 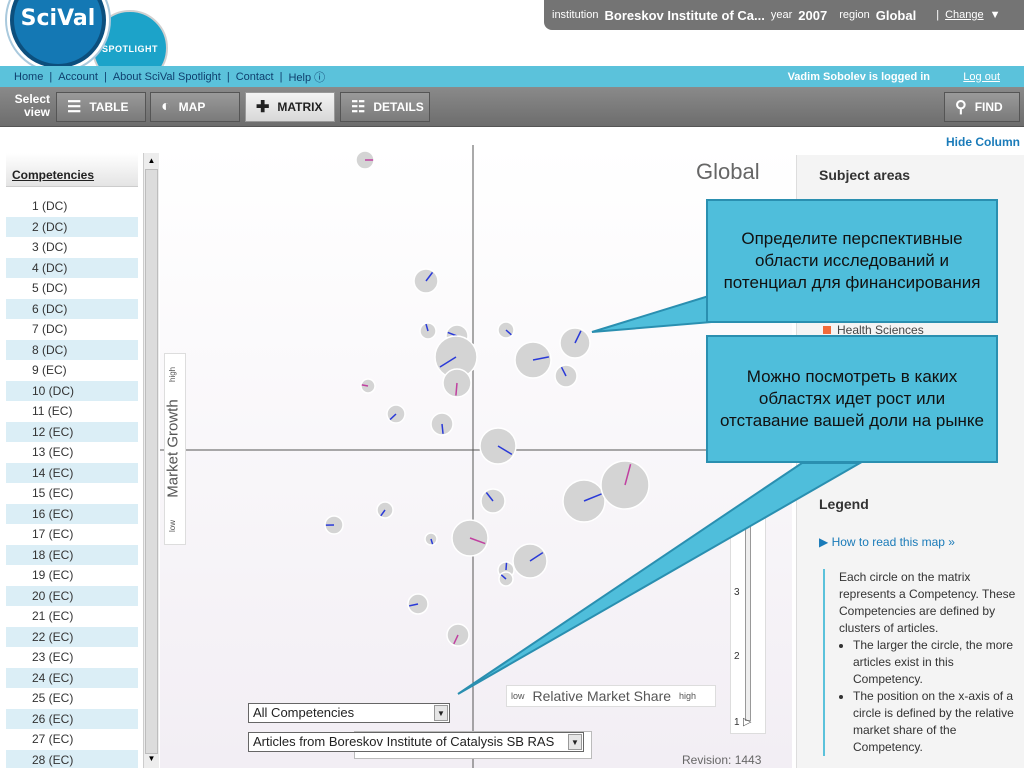 What do you see at coordinates (747, 721) in the screenshot?
I see `slider-handle-icon: ▷` at bounding box center [747, 721].